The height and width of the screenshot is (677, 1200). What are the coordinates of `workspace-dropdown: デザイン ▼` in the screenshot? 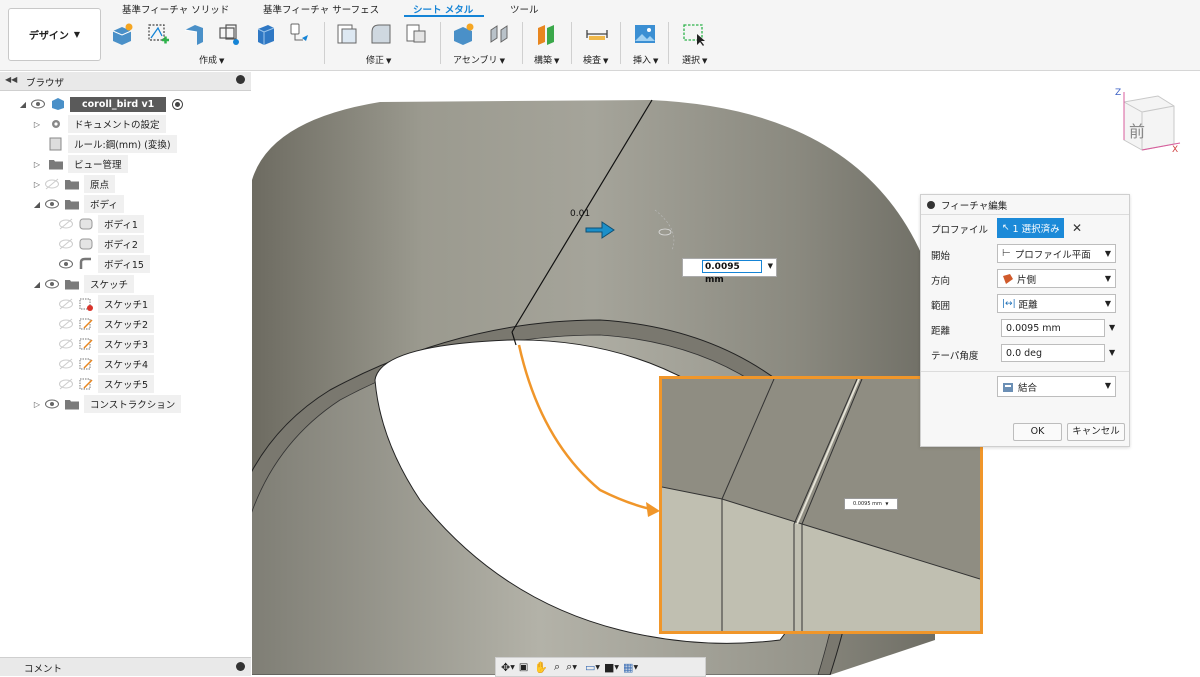 It's located at (54, 34).